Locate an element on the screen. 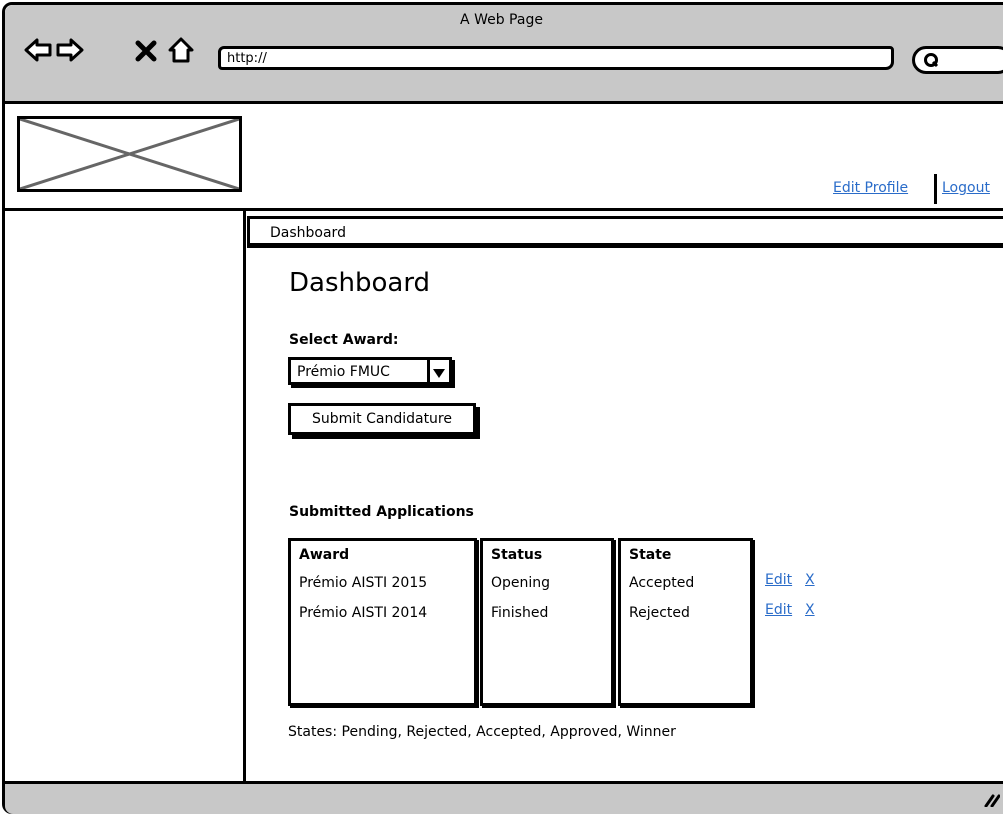  award-select-value: Prémio FMUC is located at coordinates (343, 372).